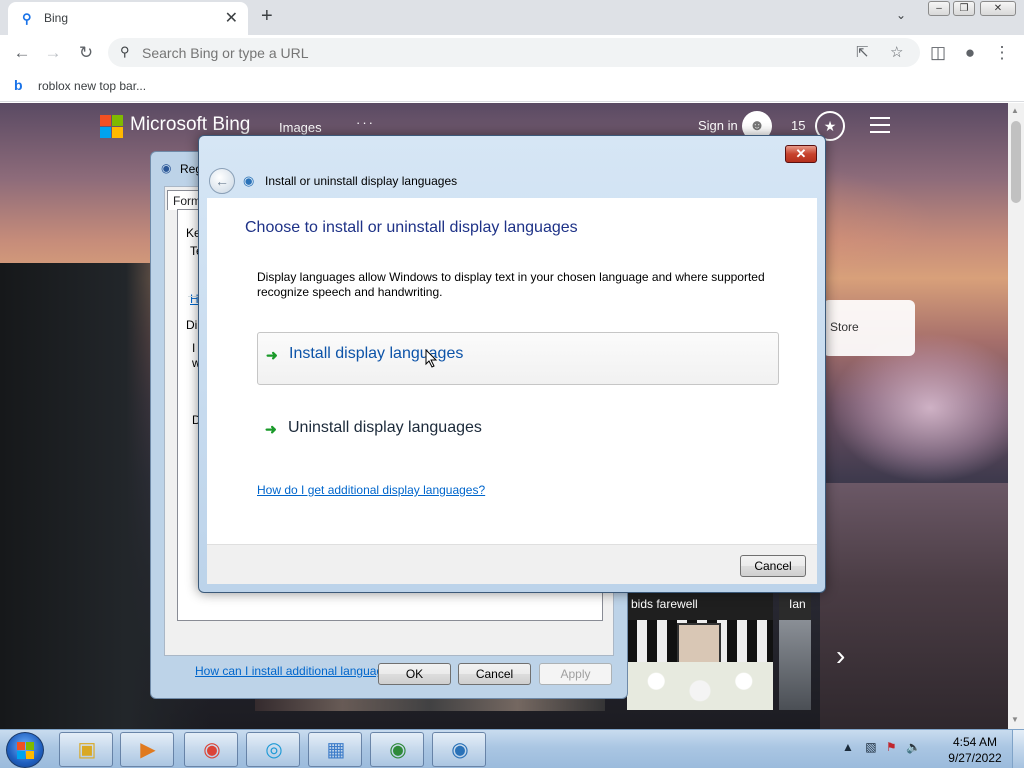  I want to click on bookmark-star-icon: ☆, so click(896, 52).